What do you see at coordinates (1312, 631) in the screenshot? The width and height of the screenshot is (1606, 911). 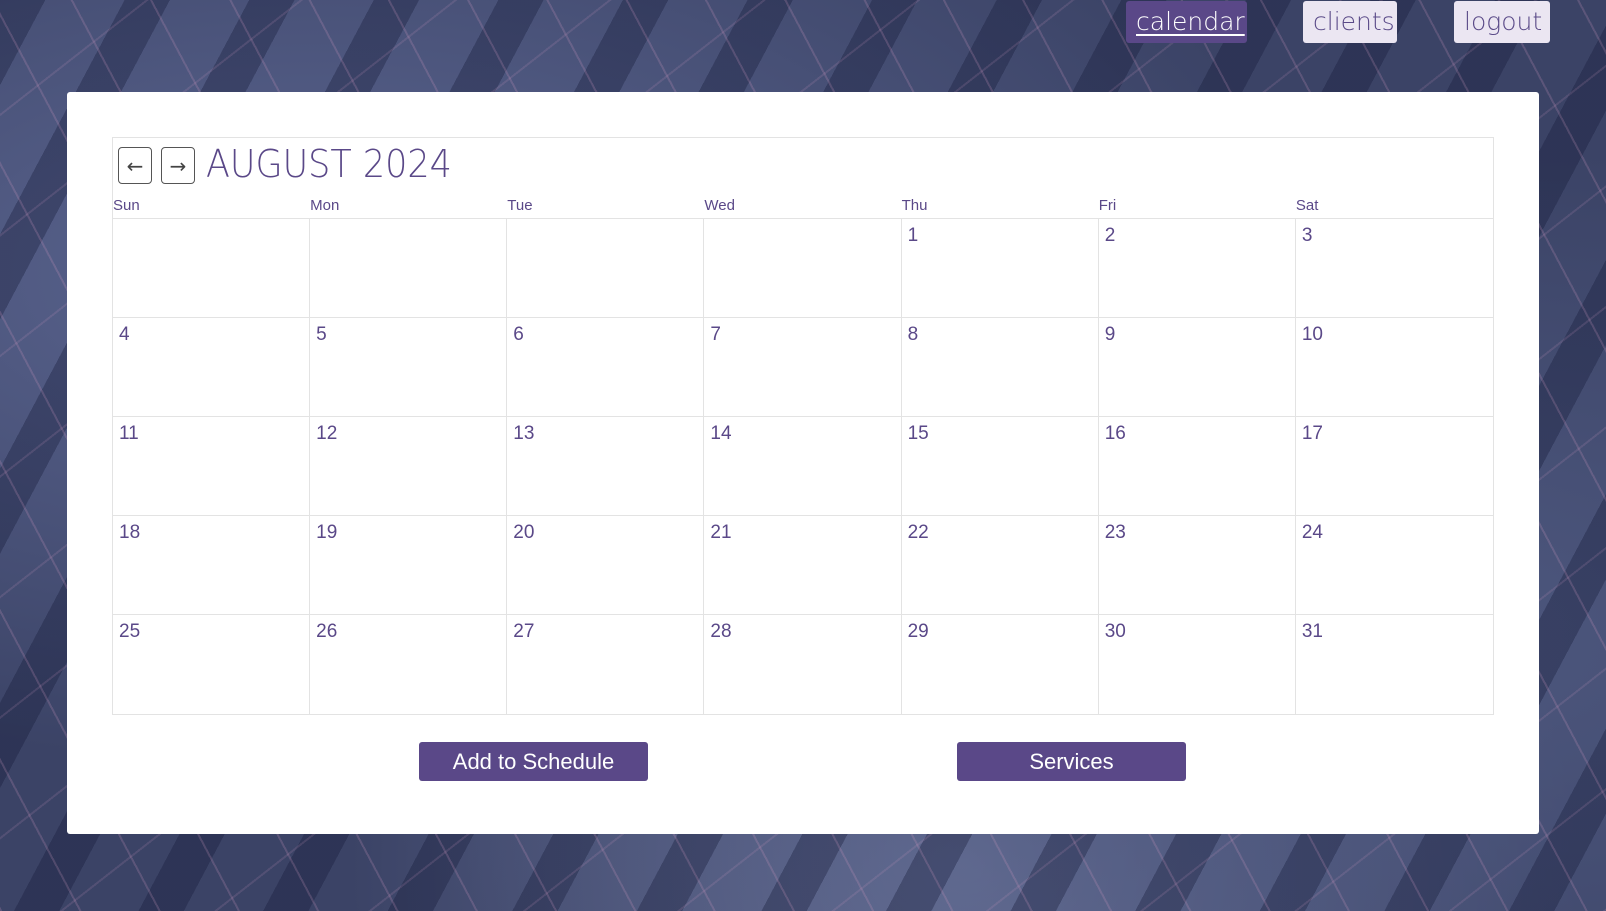 I see `day-number: 31` at bounding box center [1312, 631].